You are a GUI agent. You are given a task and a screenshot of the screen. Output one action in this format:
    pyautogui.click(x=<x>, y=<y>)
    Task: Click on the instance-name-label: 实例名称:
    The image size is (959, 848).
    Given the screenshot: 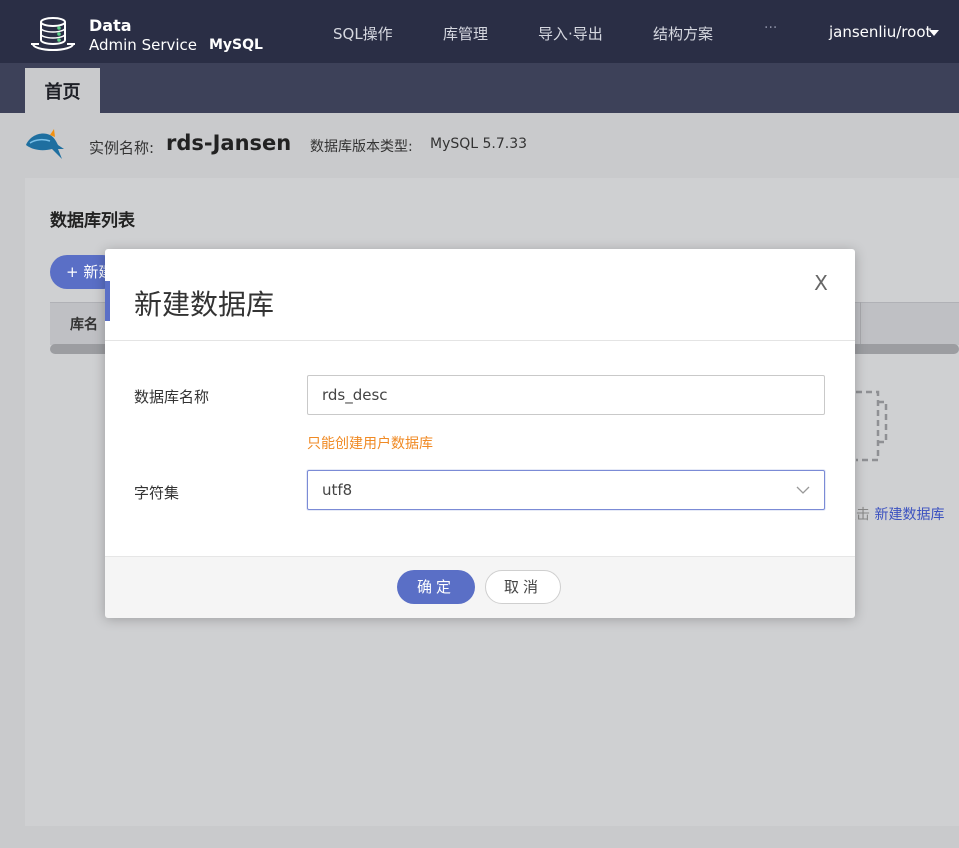 What is the action you would take?
    pyautogui.click(x=122, y=148)
    